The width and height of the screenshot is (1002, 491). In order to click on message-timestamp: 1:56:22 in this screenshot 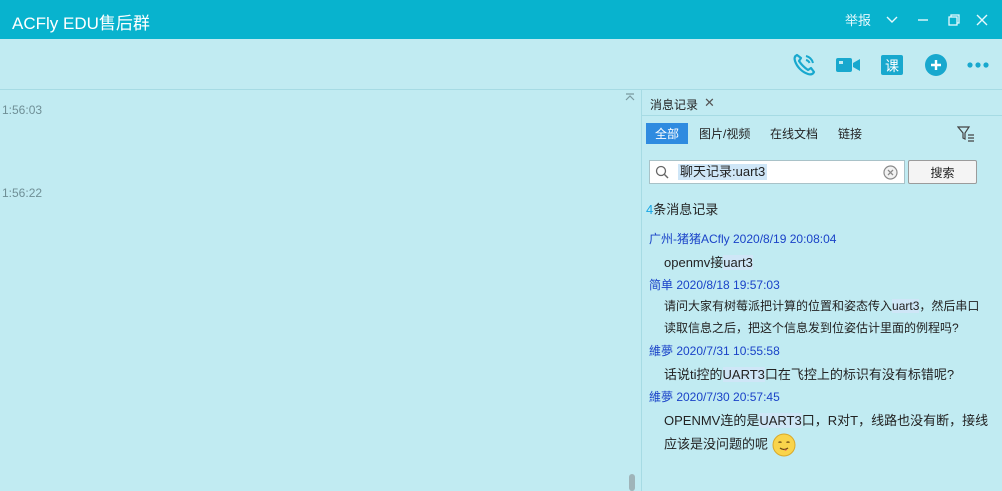, I will do `click(22, 193)`.